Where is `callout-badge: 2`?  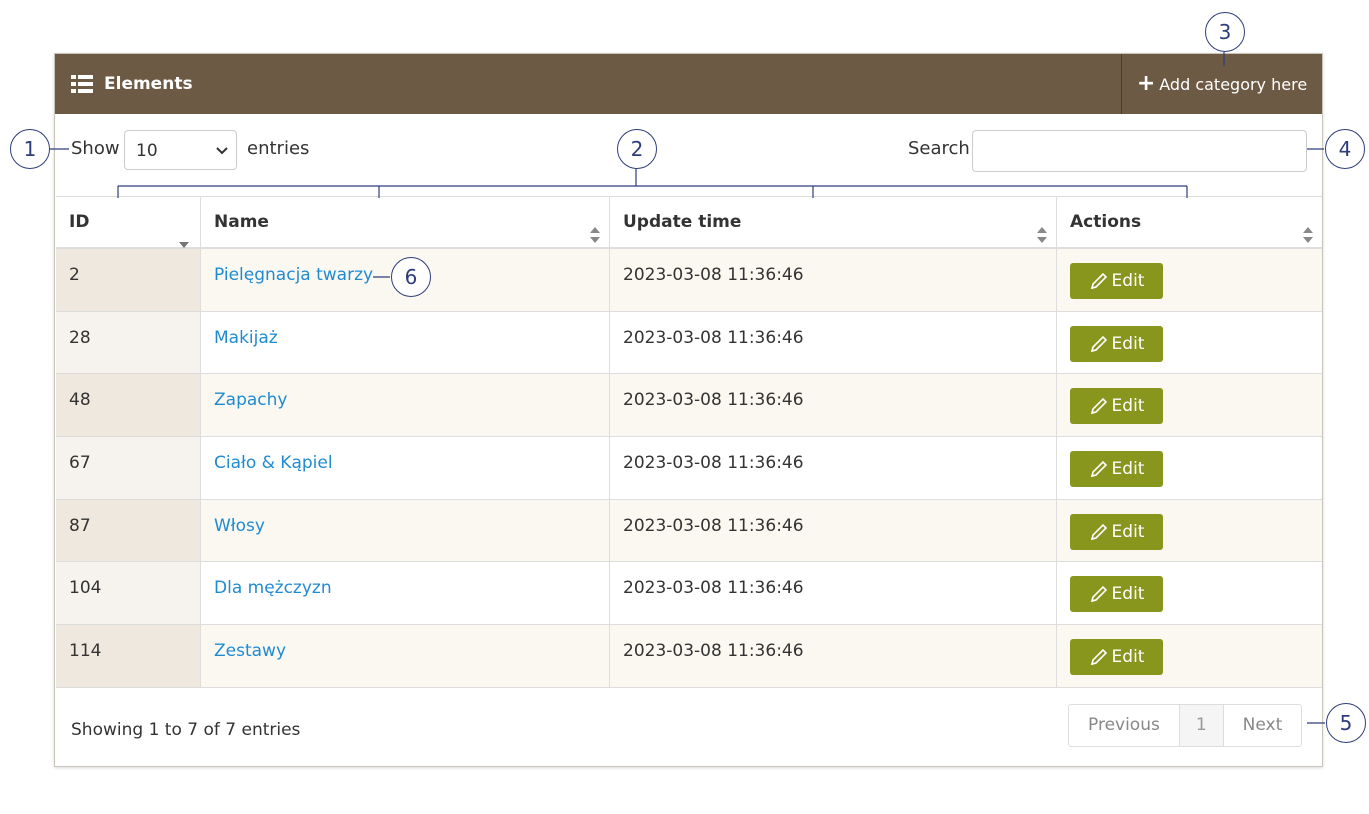 callout-badge: 2 is located at coordinates (637, 149).